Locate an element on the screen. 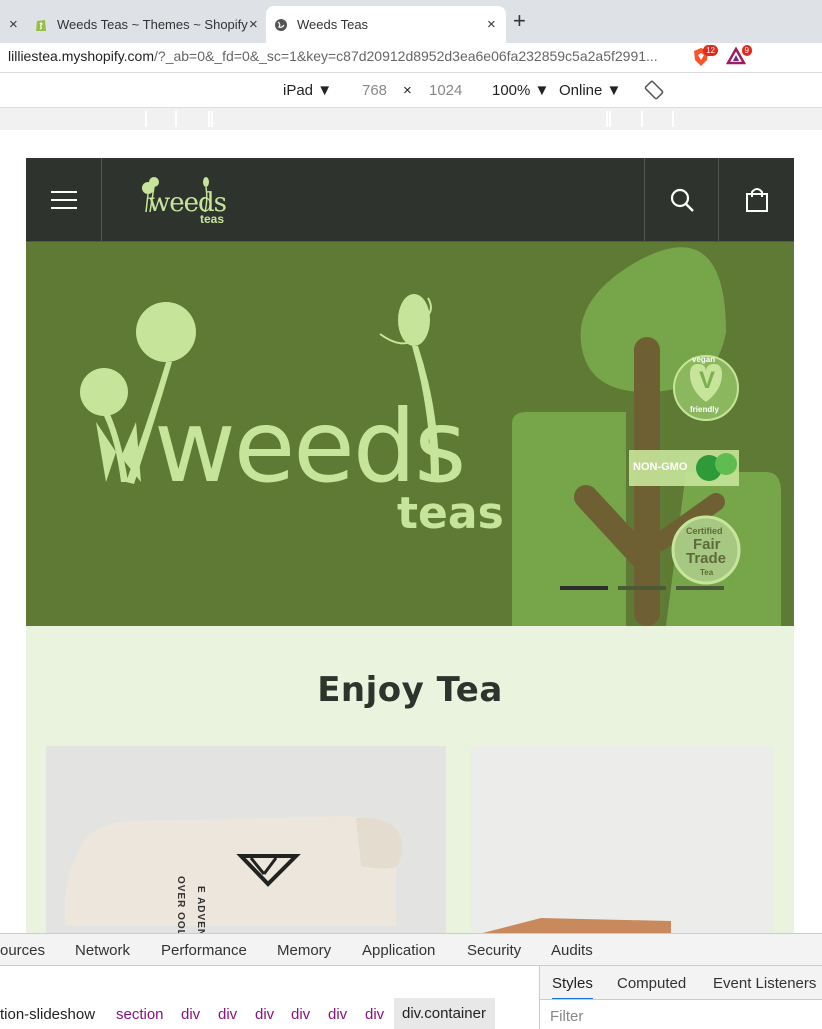  crumb-div-4: div is located at coordinates (300, 1014).